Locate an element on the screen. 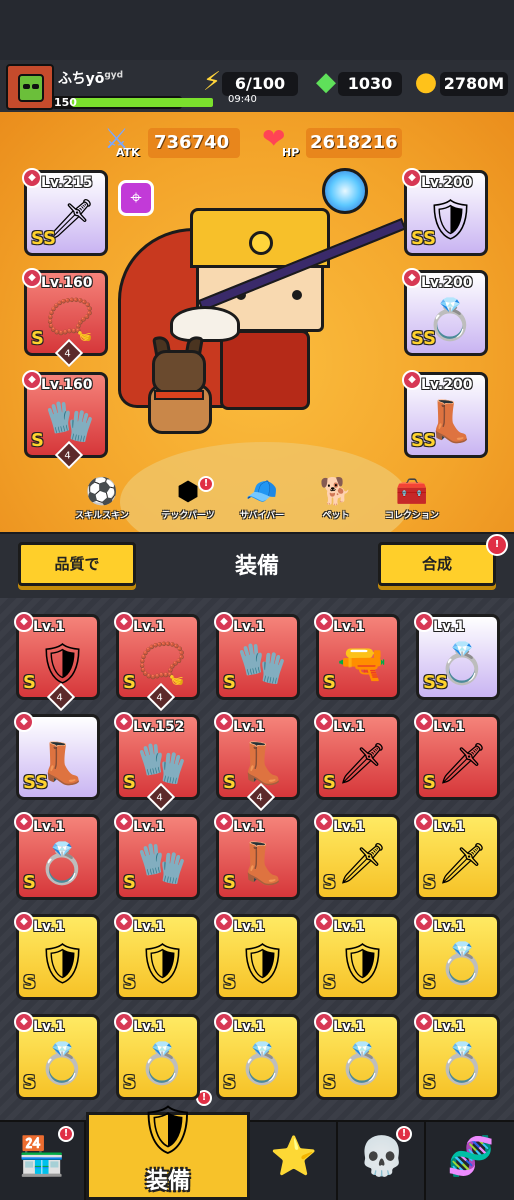 This screenshot has width=514, height=1200. shop-icon: 🏪 is located at coordinates (42, 1156).